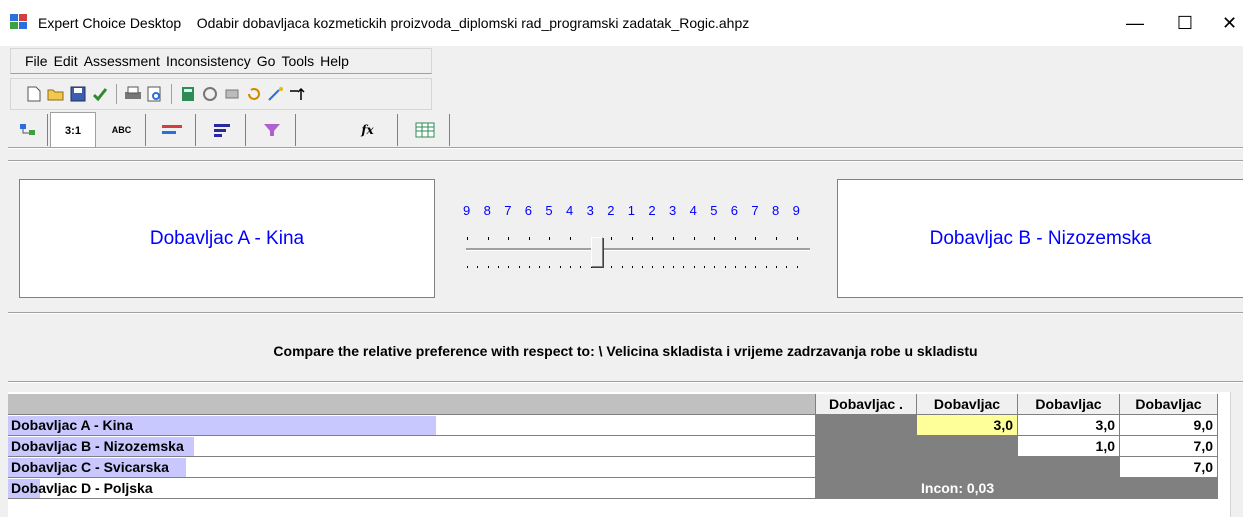 This screenshot has width=1243, height=517. Describe the element at coordinates (29, 130) in the screenshot. I see `tab-tree-view` at that location.